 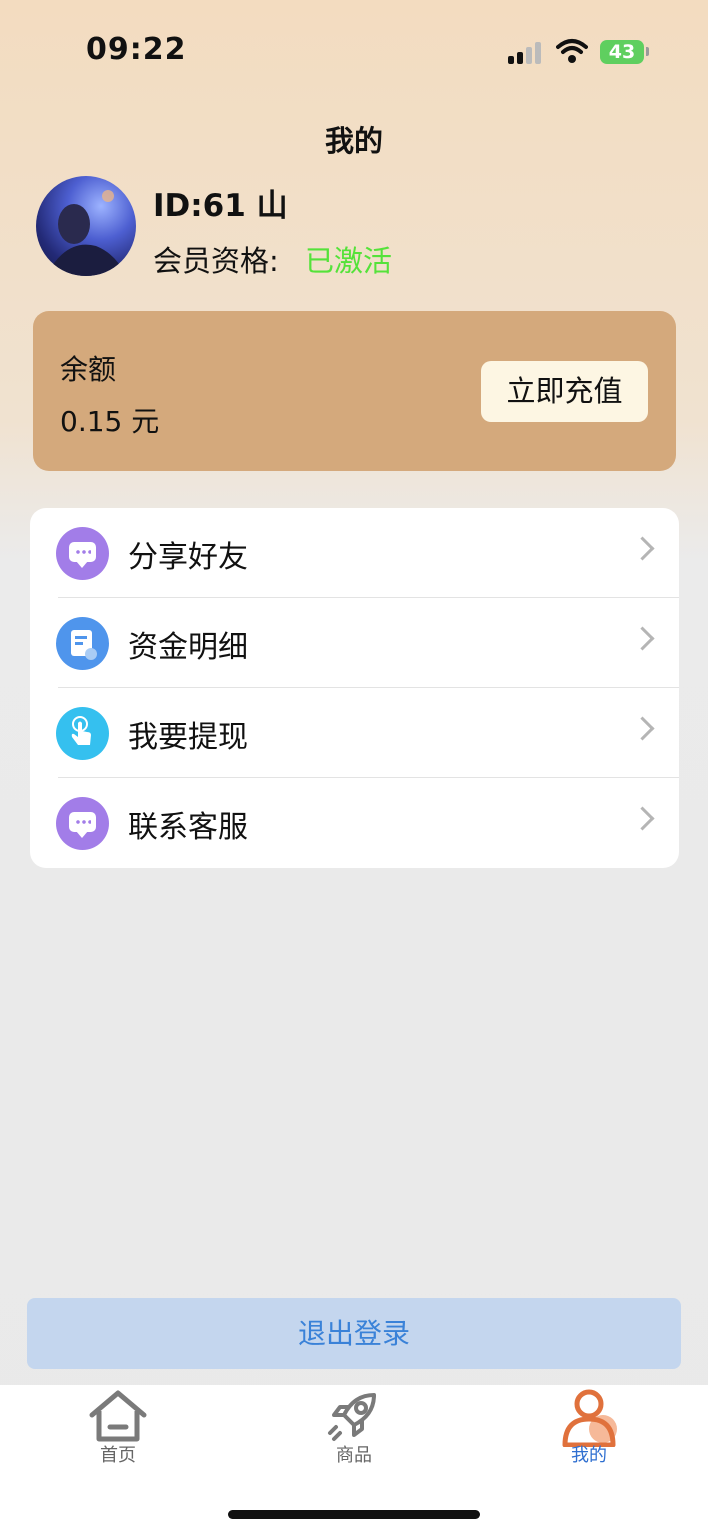 I want to click on balance-label: 余额, so click(x=88, y=369).